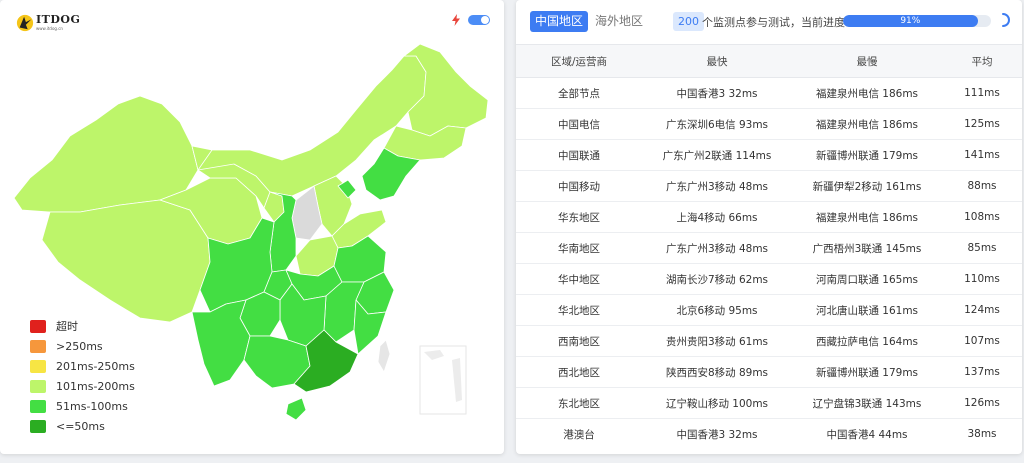  What do you see at coordinates (443, 380) in the screenshot?
I see `south-china-sea-inset` at bounding box center [443, 380].